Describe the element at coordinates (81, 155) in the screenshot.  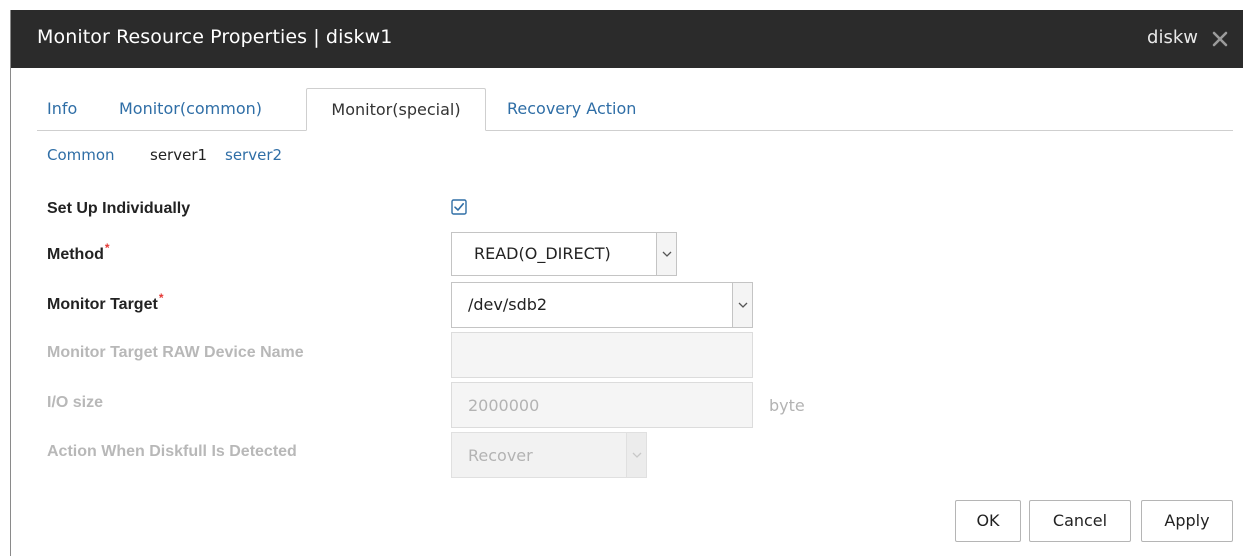
I see `subtab-common: Common` at that location.